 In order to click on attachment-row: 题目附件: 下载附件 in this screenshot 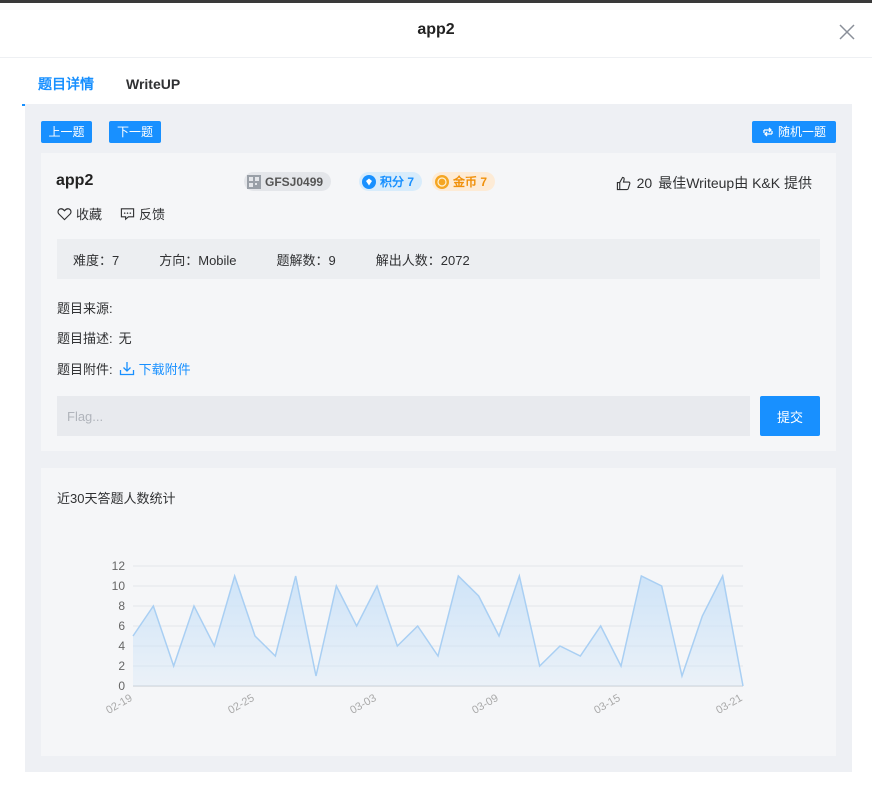, I will do `click(124, 368)`.